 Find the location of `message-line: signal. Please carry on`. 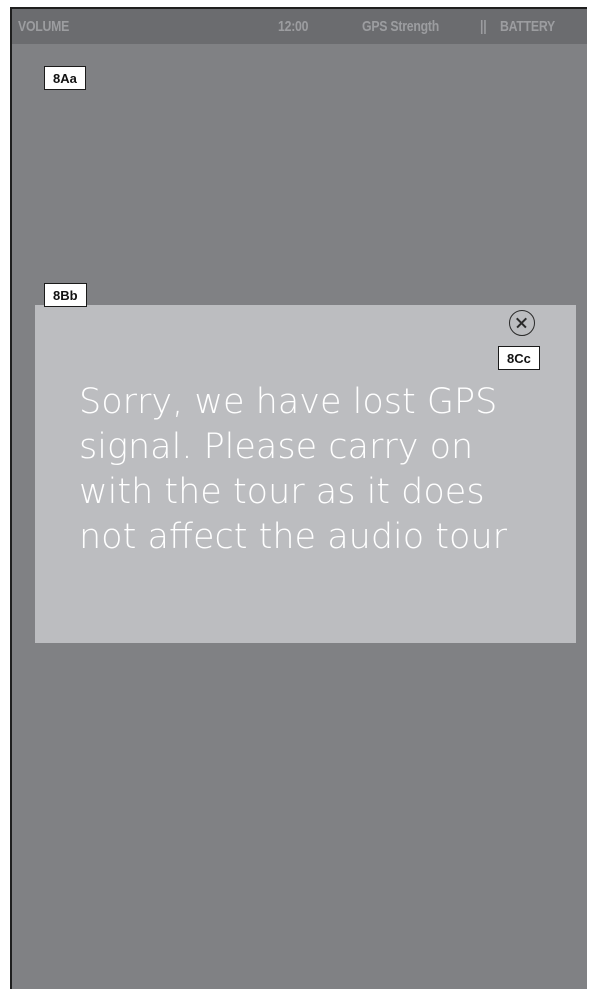

message-line: signal. Please carry on is located at coordinates (276, 447).